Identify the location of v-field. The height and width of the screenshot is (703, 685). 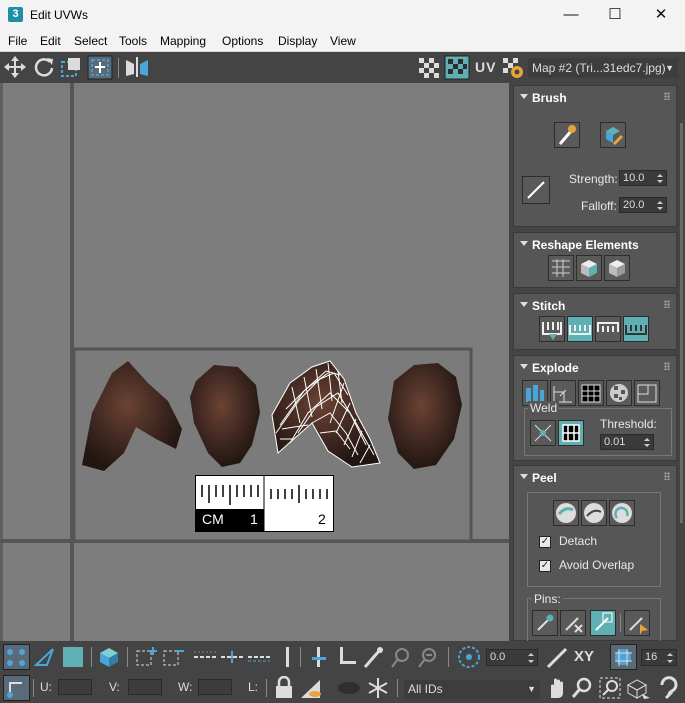
(145, 687).